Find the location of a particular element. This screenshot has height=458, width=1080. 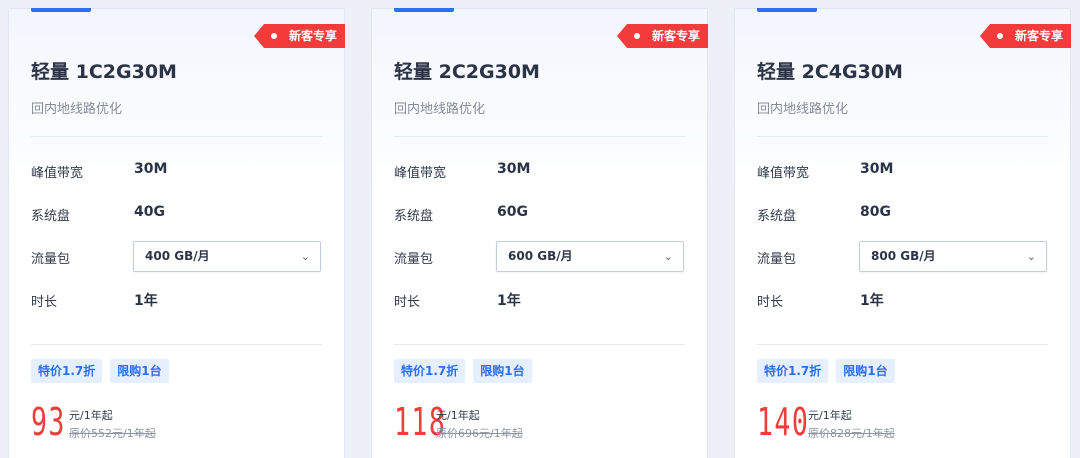

card-title: 轻量 2C4G30M is located at coordinates (830, 72).